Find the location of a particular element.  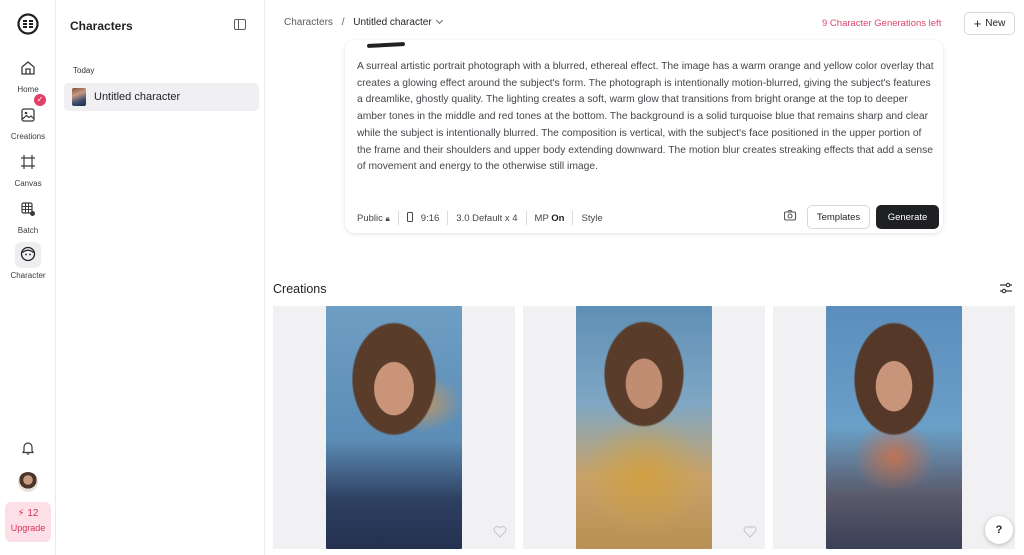

new-button: + New is located at coordinates (989, 23).